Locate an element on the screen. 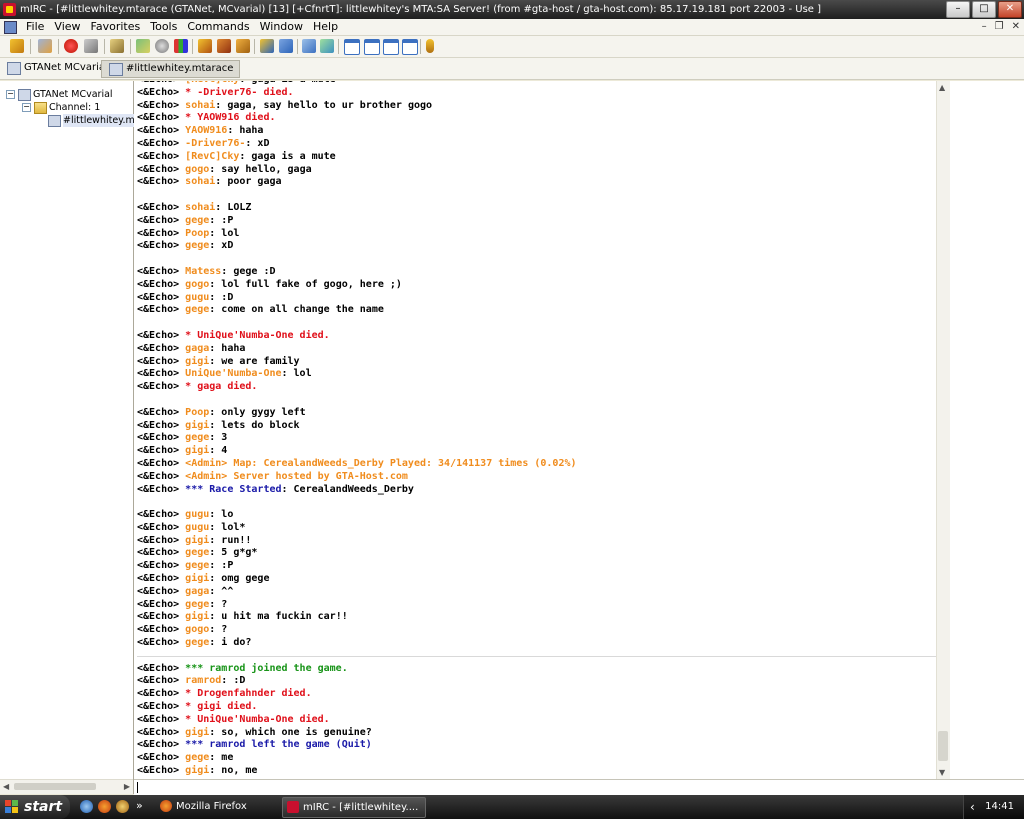  tile-vertical-icon is located at coordinates (372, 47).